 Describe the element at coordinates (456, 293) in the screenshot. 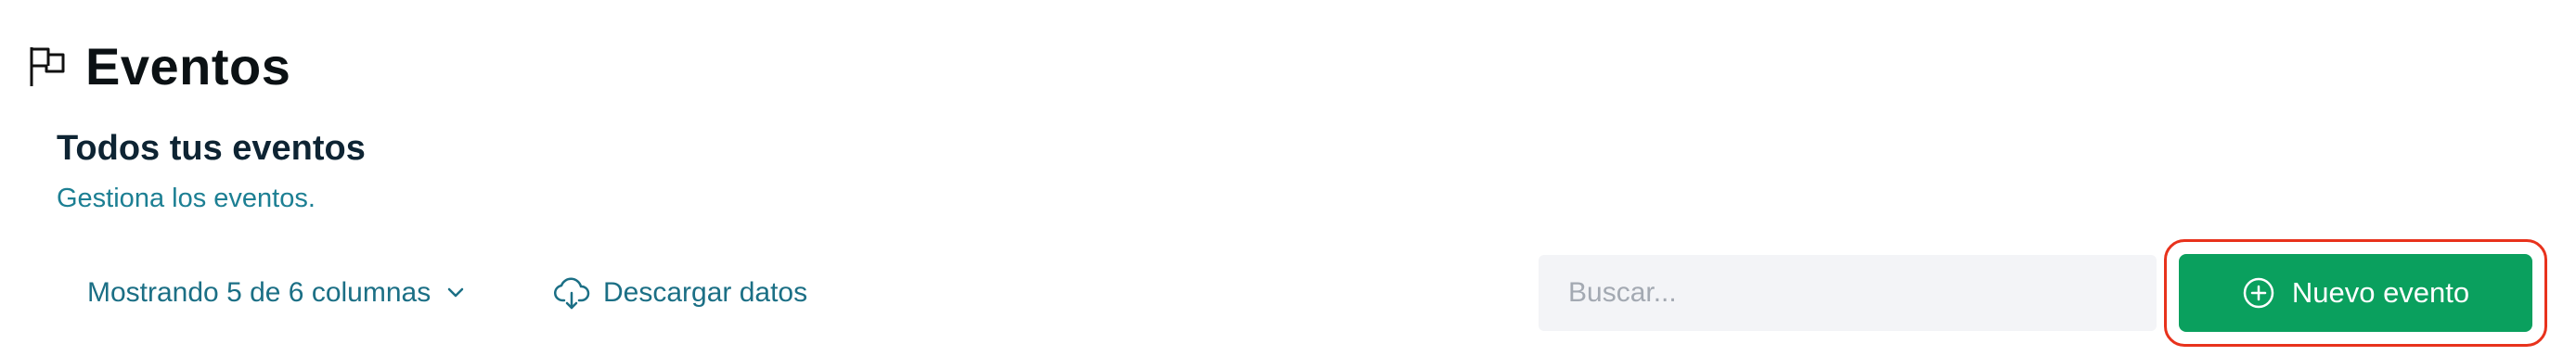

I see `chevron-down-icon` at that location.